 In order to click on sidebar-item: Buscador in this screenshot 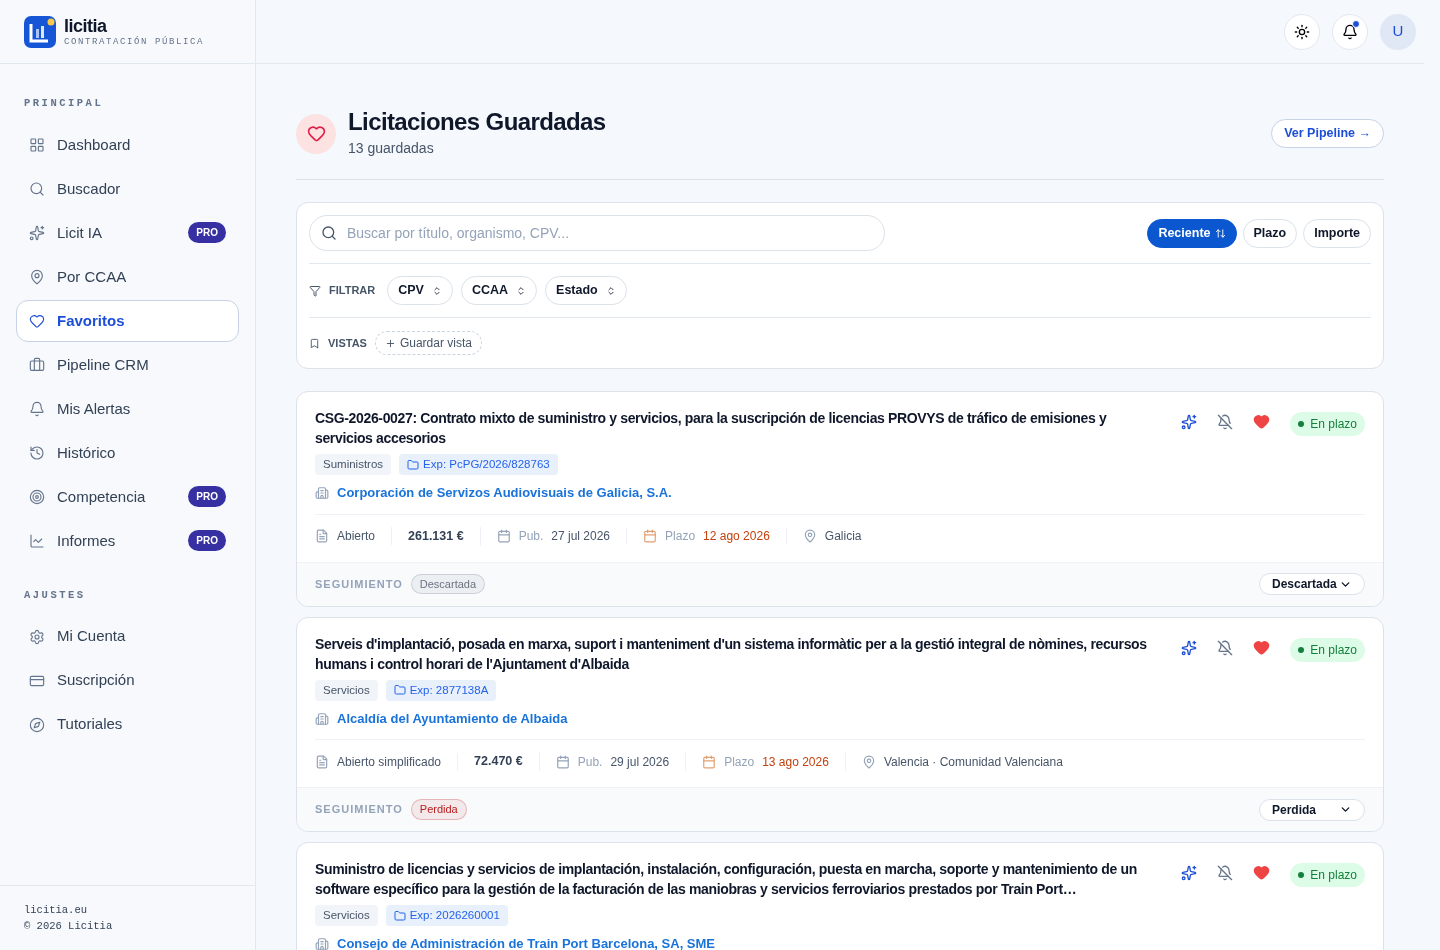, I will do `click(127, 188)`.